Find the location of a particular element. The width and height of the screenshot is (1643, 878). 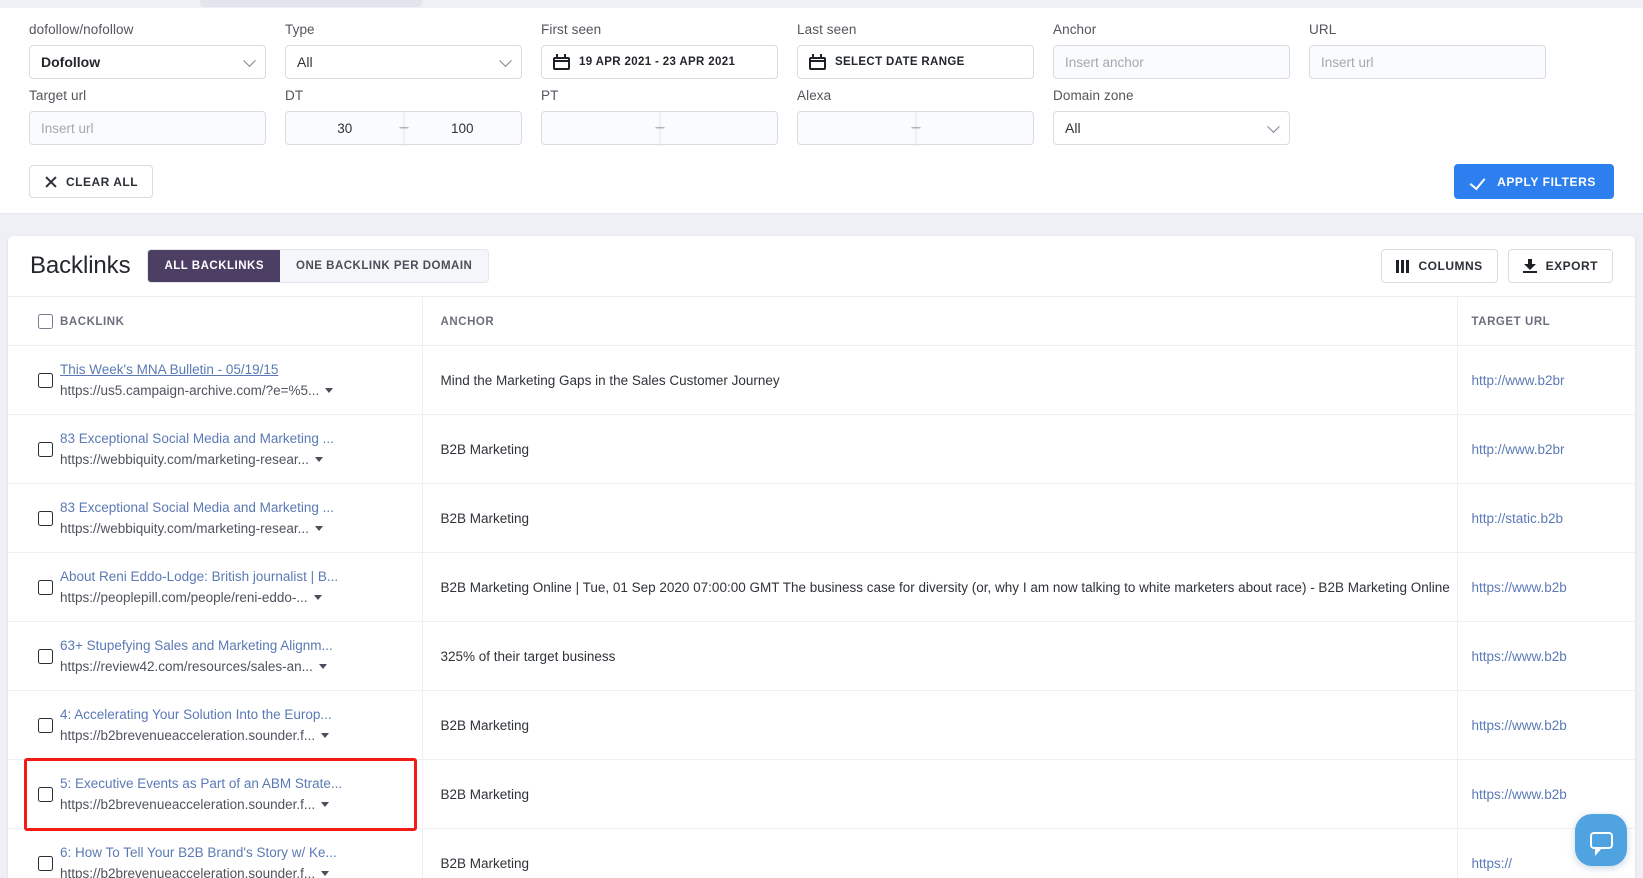

select-all-header is located at coordinates (34, 321).